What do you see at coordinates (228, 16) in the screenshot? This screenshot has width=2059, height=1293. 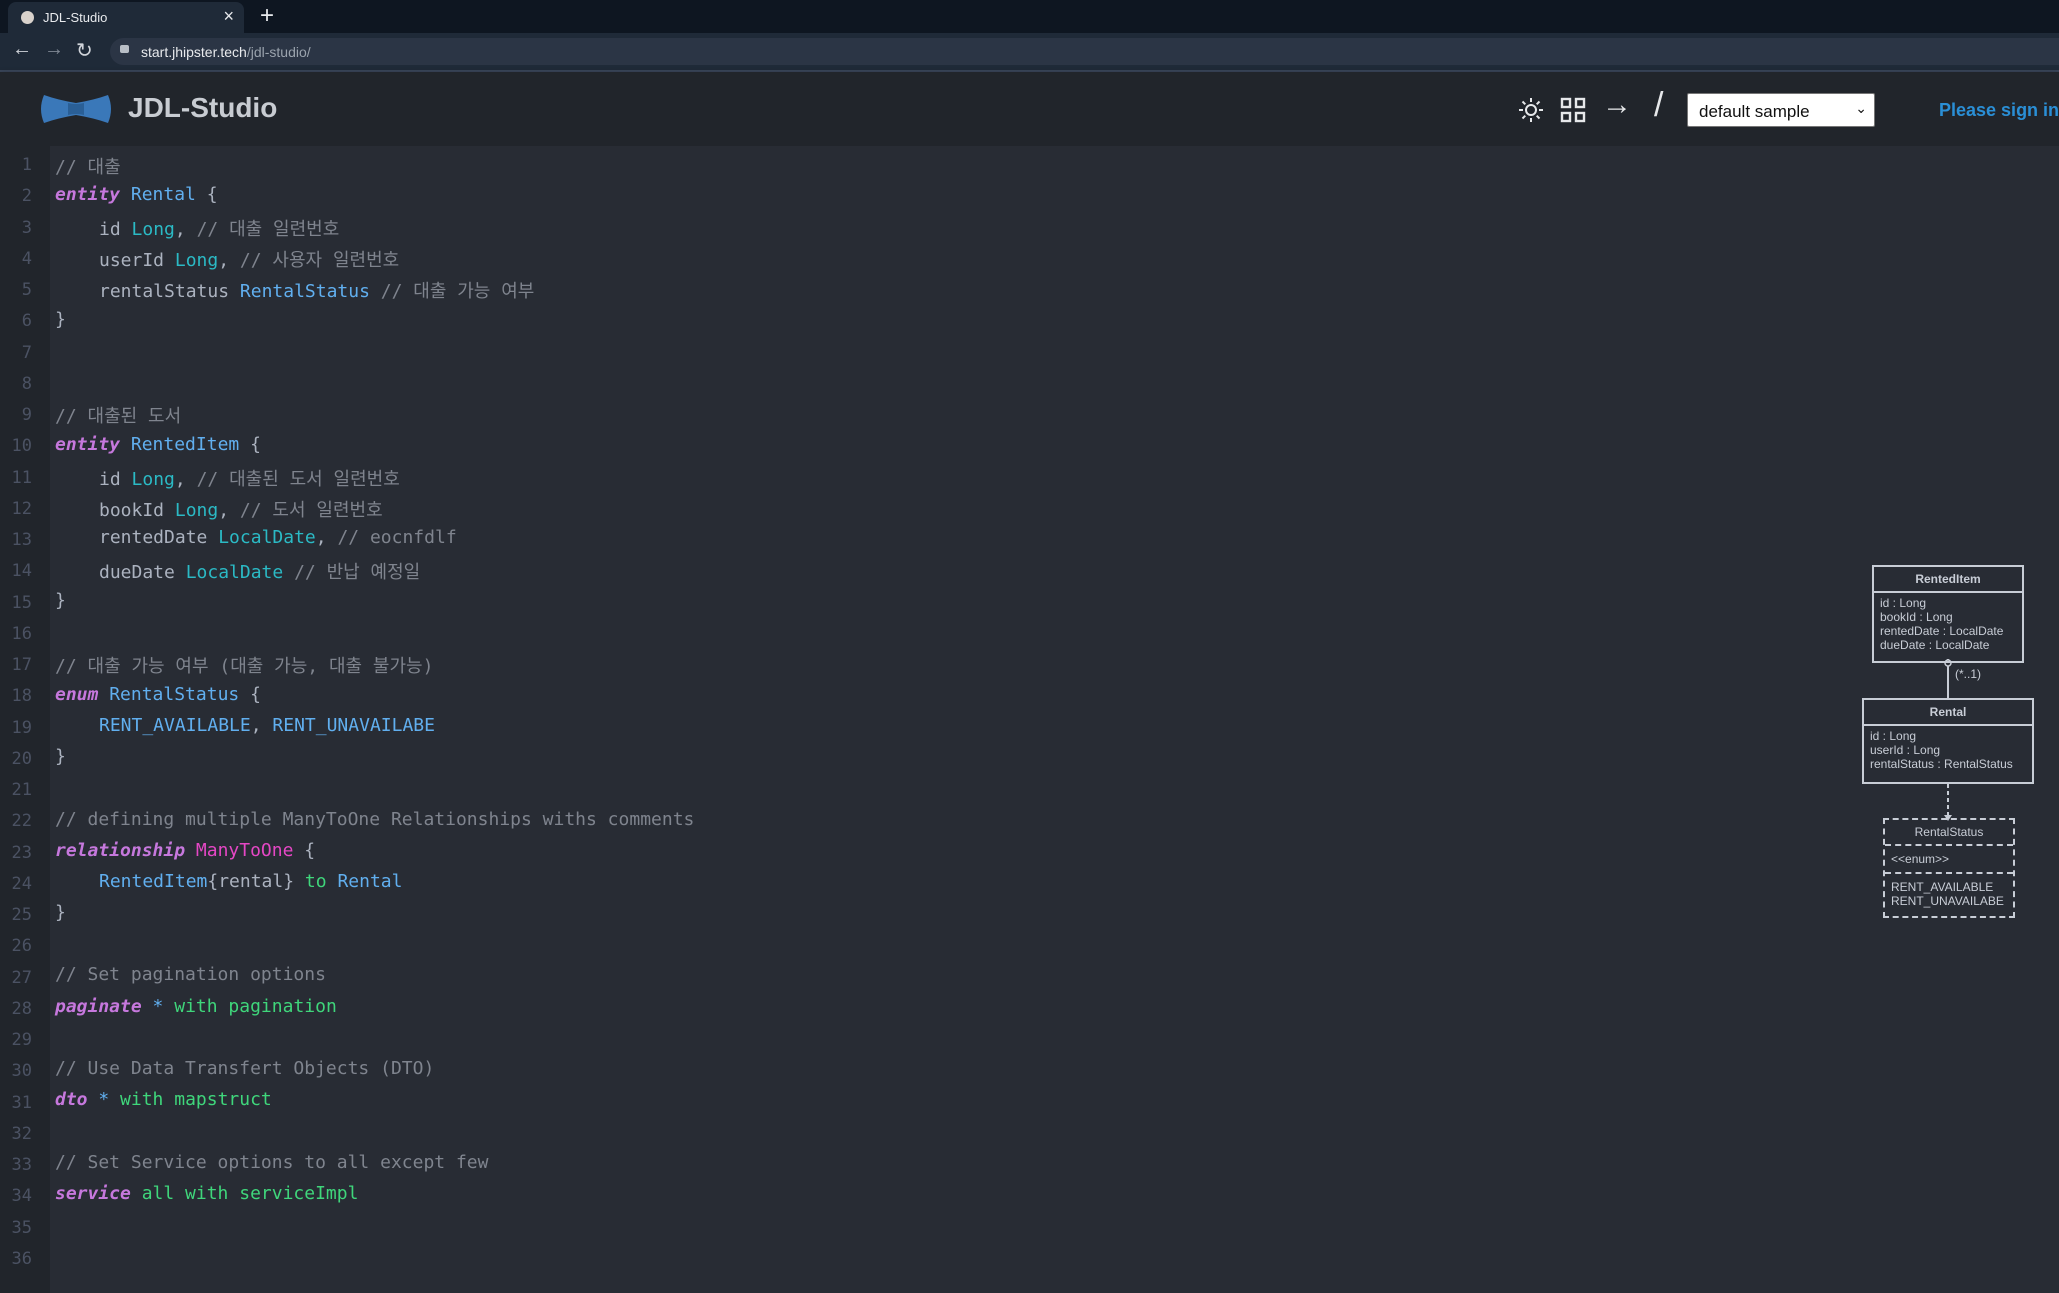 I see `close-tab-icon: ×` at bounding box center [228, 16].